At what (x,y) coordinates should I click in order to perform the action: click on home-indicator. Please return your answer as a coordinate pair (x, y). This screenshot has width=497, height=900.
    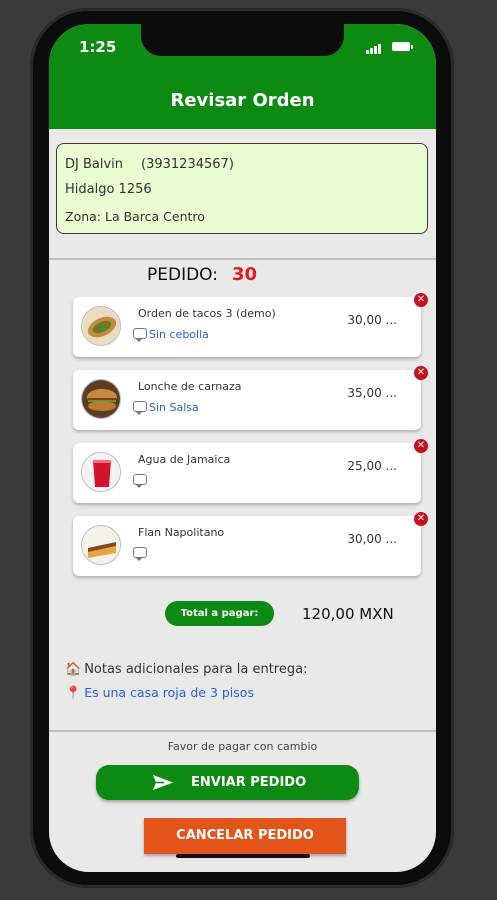
    Looking at the image, I should click on (243, 856).